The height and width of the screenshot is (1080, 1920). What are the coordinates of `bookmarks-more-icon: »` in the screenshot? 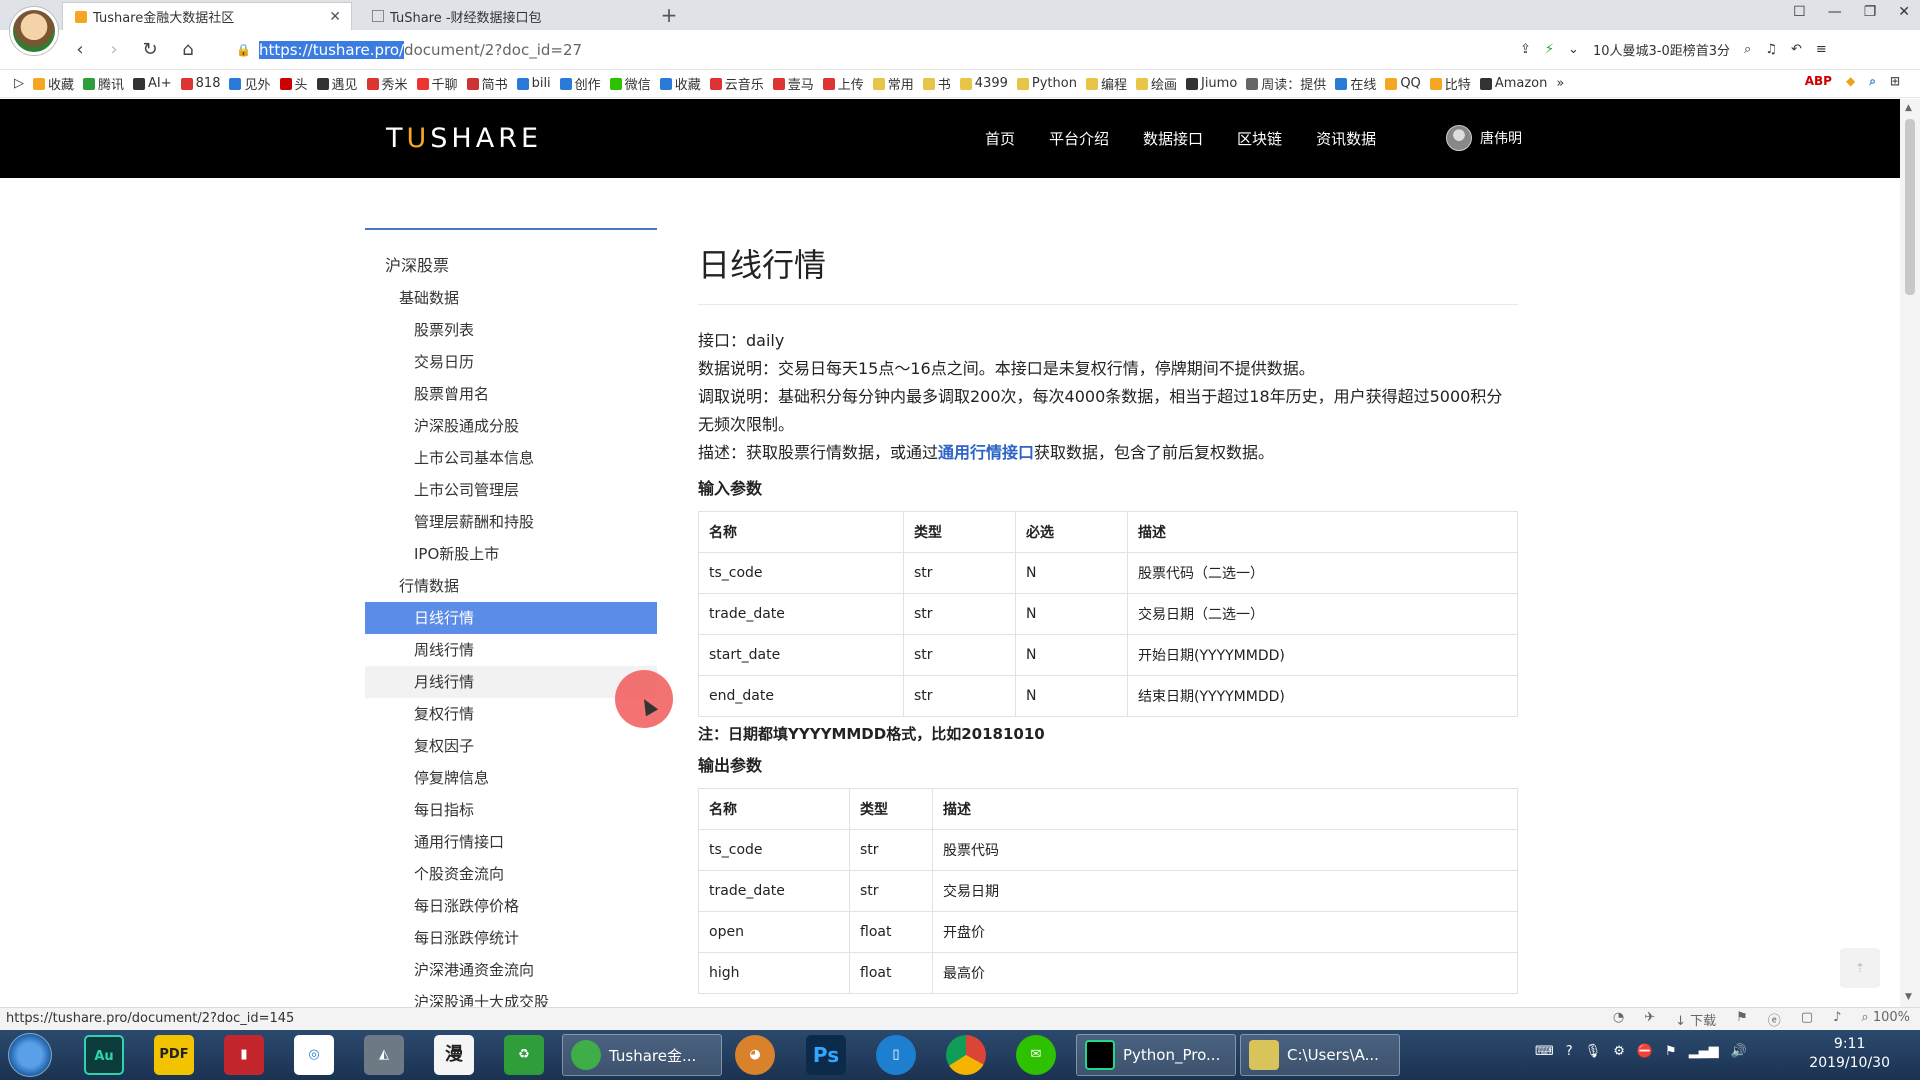 It's located at (1560, 83).